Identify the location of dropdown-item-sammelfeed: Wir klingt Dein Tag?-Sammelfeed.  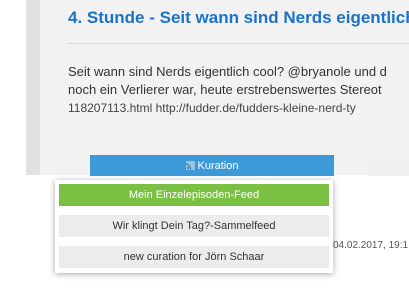
(194, 226).